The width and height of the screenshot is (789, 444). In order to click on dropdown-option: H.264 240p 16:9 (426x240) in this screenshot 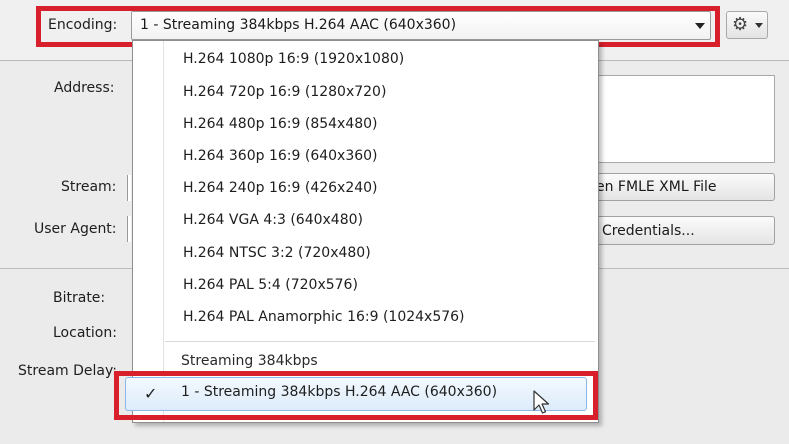, I will do `click(280, 188)`.